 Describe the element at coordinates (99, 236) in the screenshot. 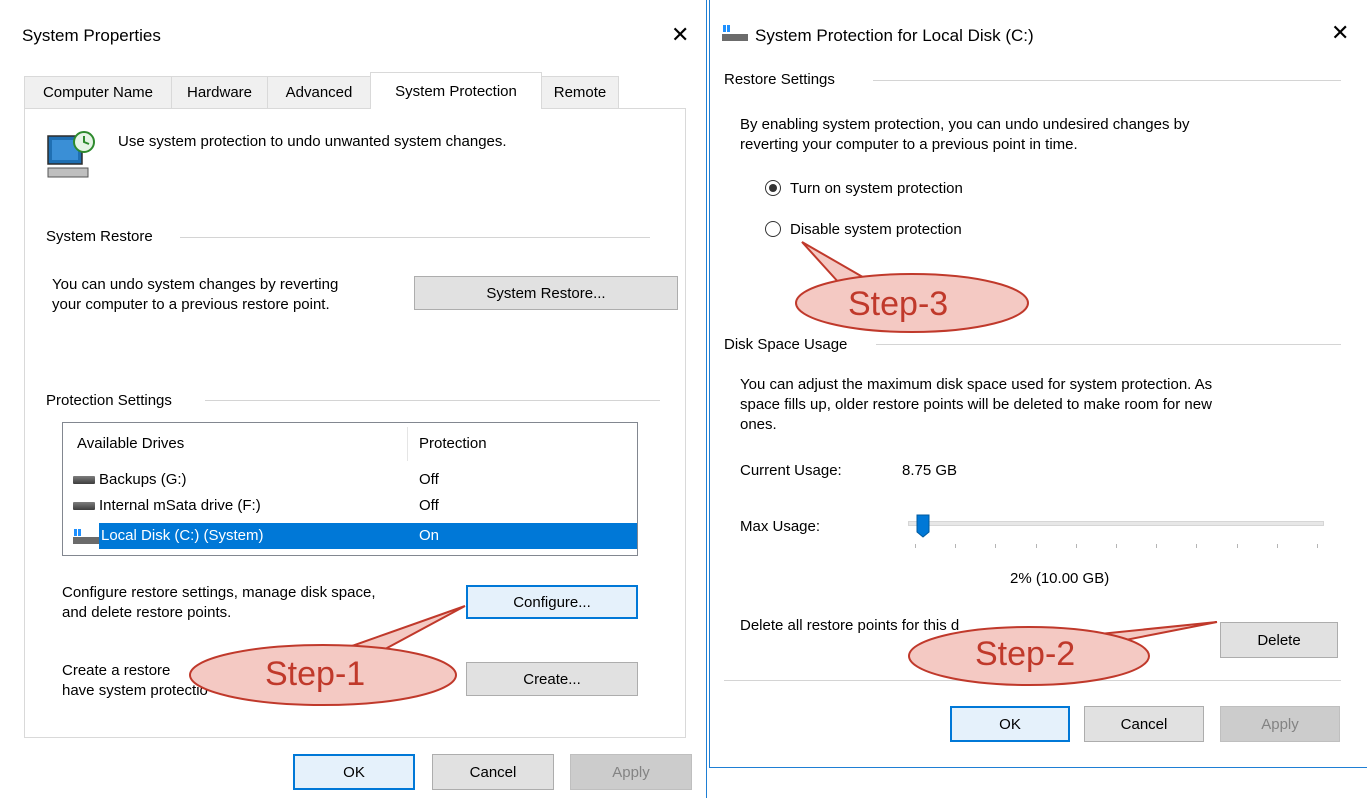

I see `system-restore-group-label: System Restore` at that location.